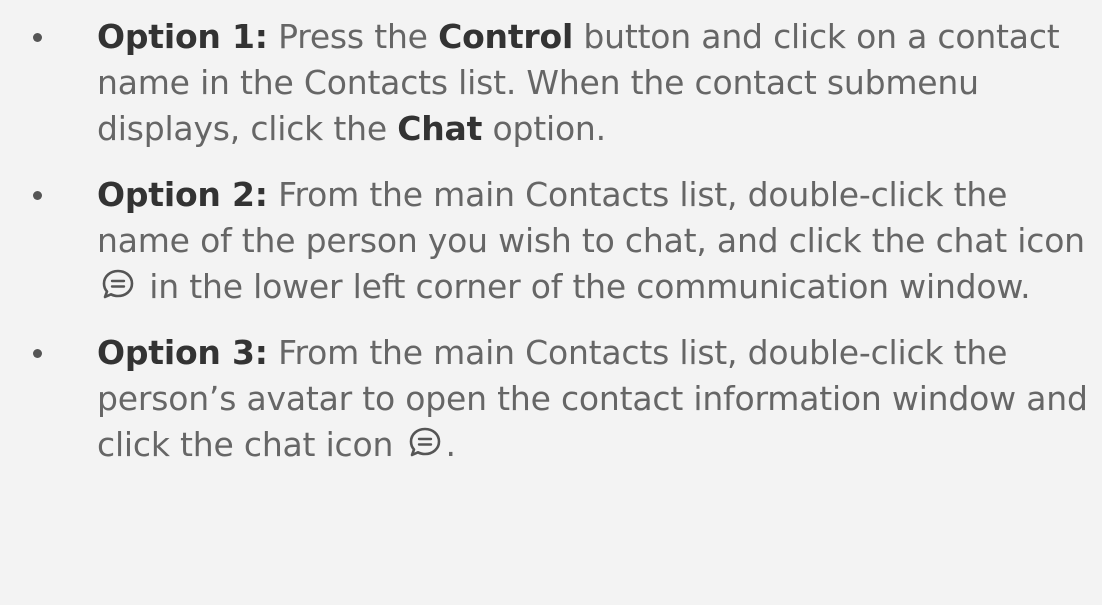  What do you see at coordinates (182, 36) in the screenshot?
I see `option-1-label: Option 1:` at bounding box center [182, 36].